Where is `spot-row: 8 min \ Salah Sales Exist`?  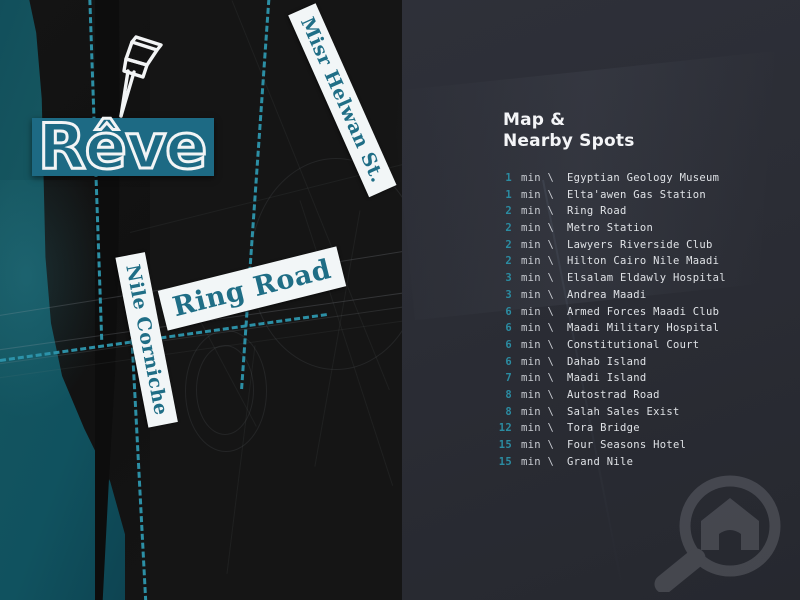
spot-row: 8 min \ Salah Sales Exist is located at coordinates (640, 414).